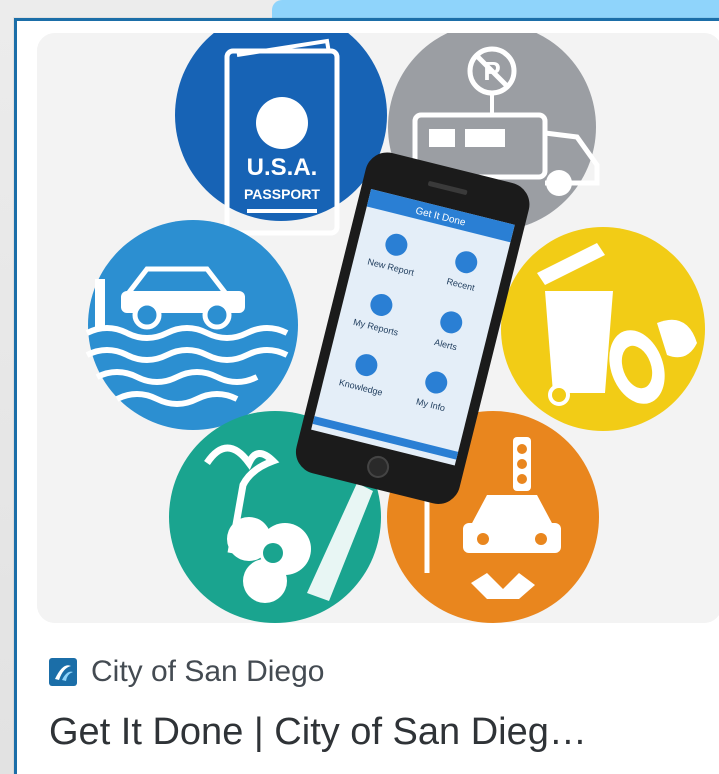  I want to click on result-source-row: City of San Diego, so click(186, 672).